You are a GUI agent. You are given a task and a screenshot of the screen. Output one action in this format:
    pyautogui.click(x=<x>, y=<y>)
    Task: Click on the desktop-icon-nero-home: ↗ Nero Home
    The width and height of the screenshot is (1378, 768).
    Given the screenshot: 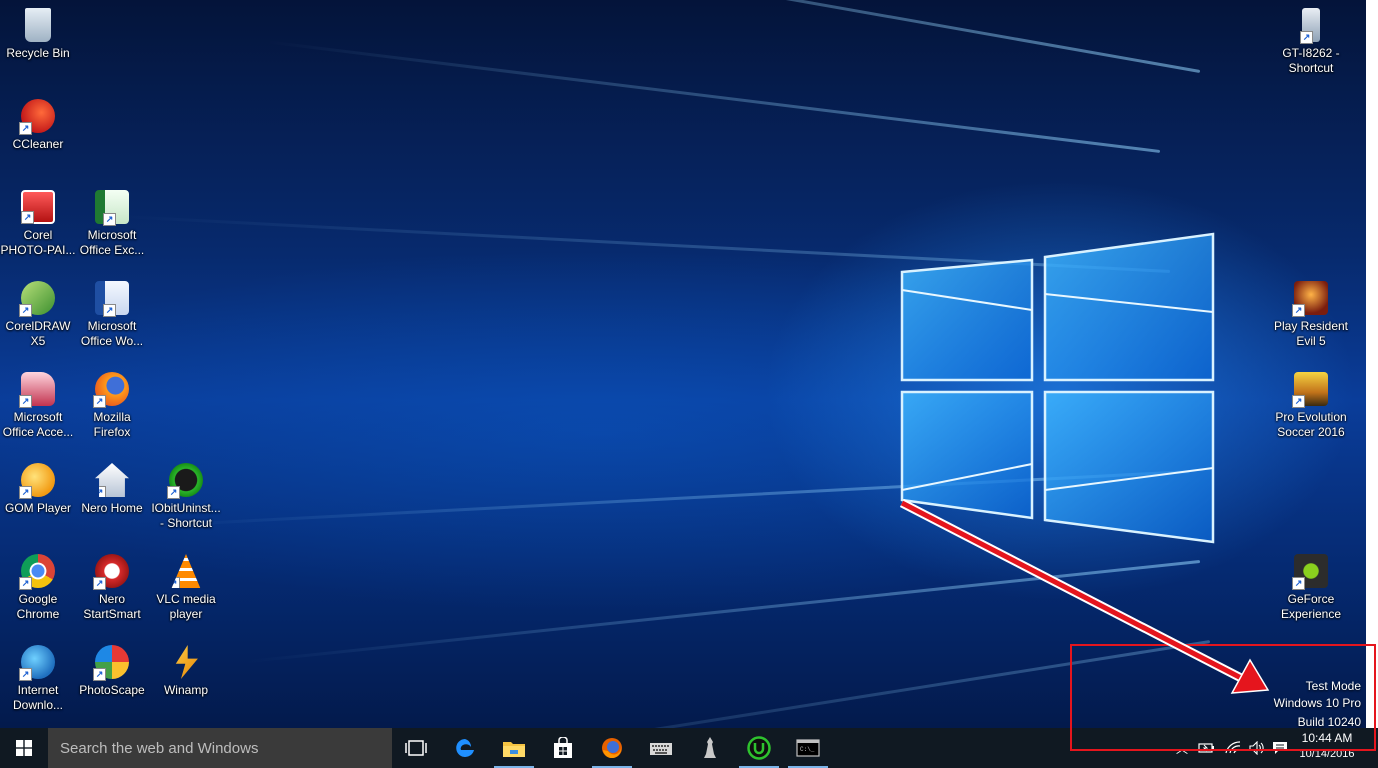 What is the action you would take?
    pyautogui.click(x=112, y=486)
    